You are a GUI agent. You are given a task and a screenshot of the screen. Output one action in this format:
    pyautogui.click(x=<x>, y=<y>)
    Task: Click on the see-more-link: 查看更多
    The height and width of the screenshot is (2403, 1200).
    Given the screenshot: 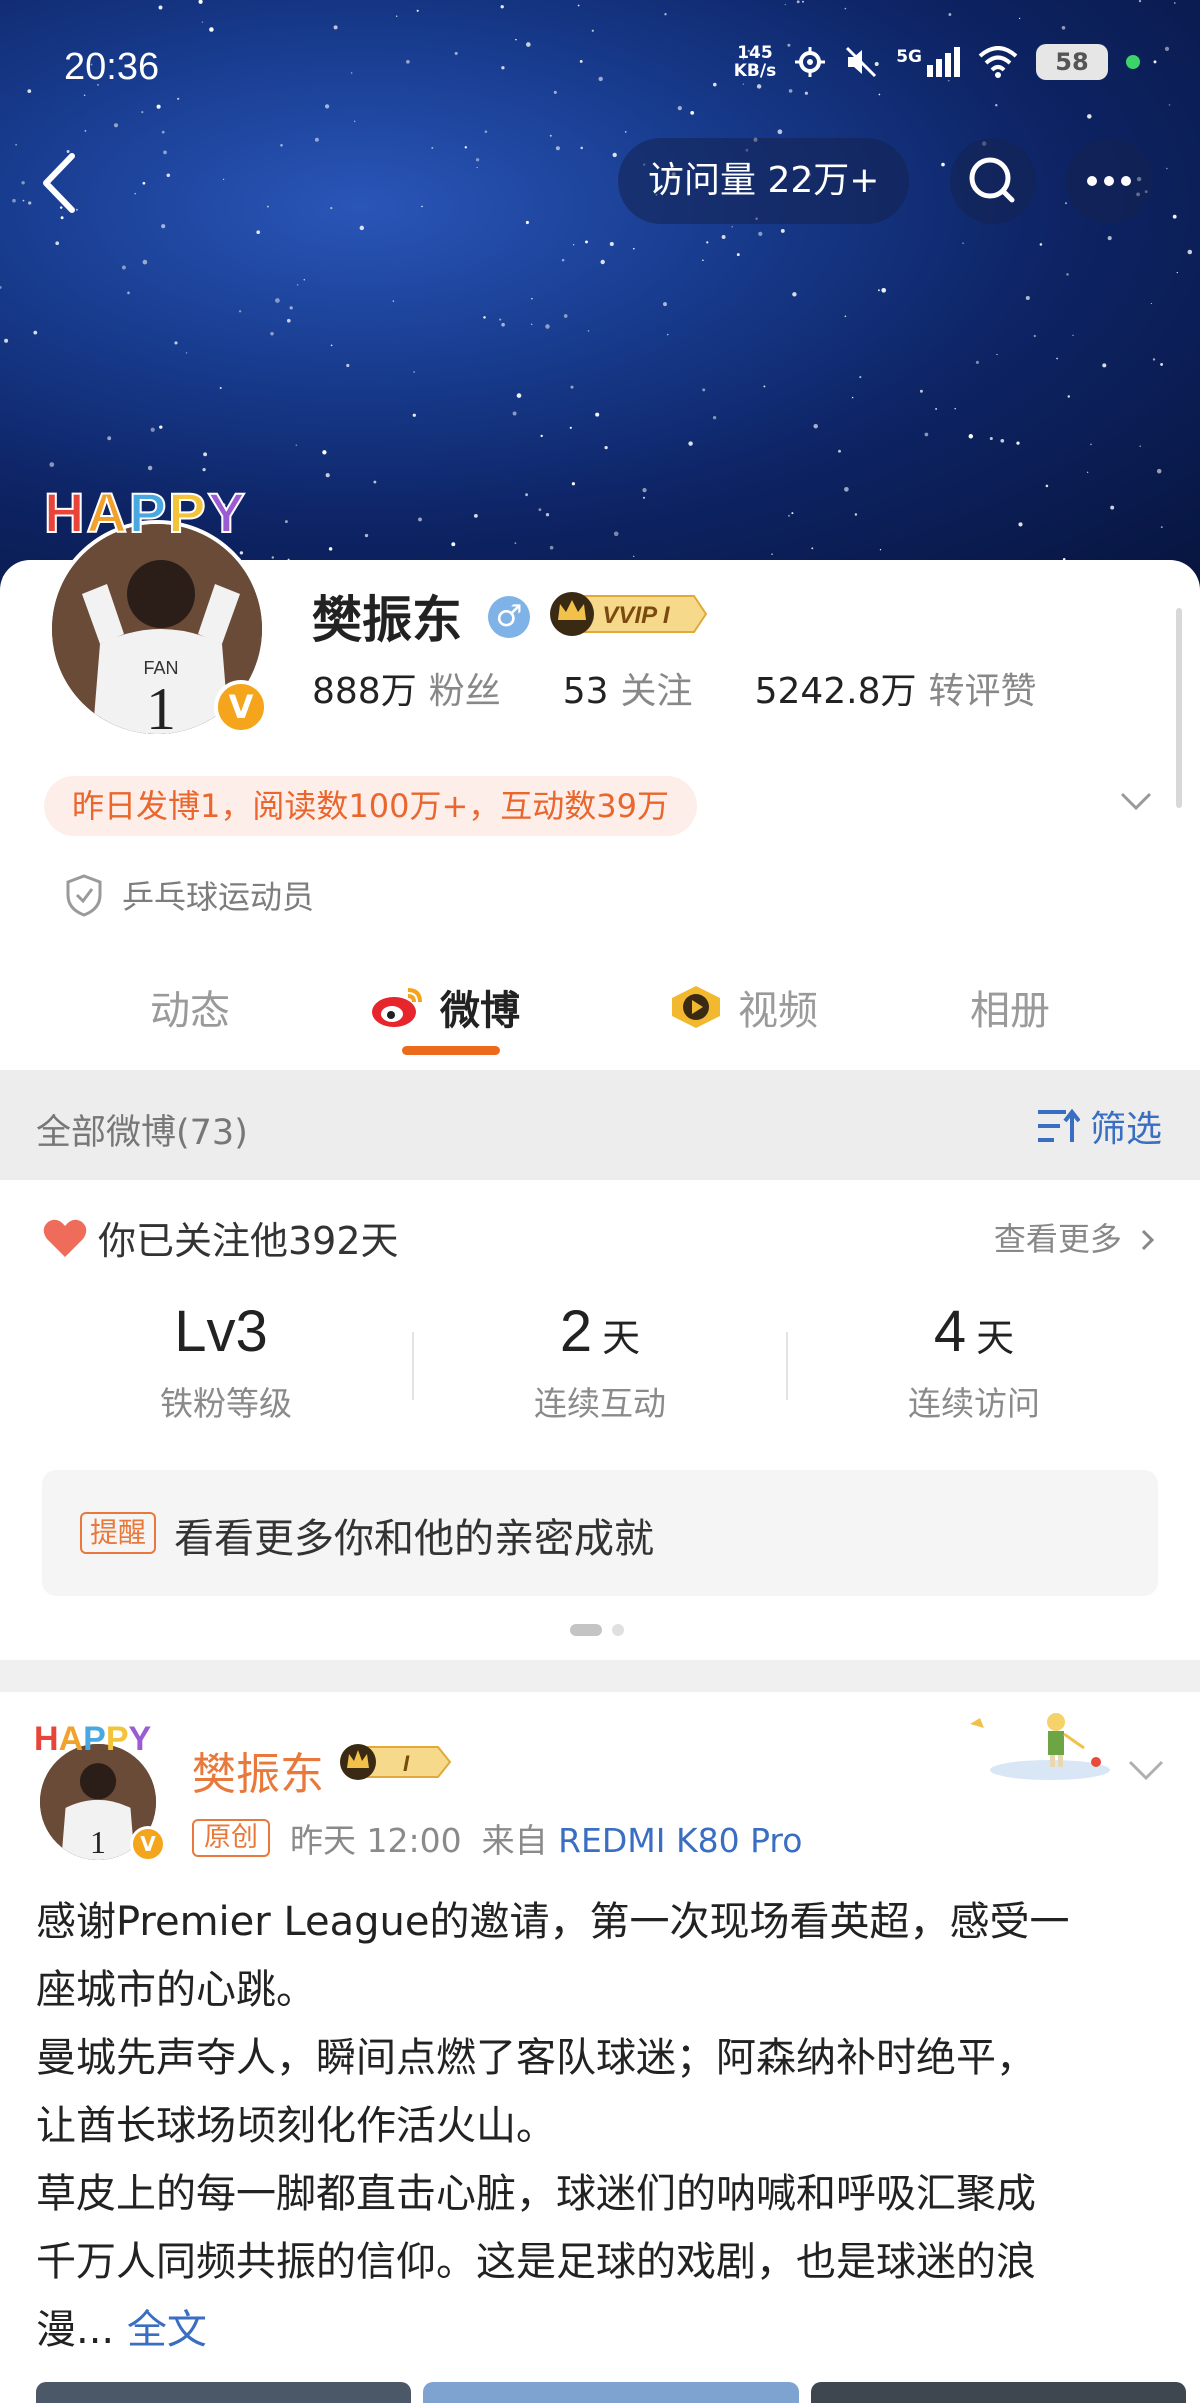 What is the action you would take?
    pyautogui.click(x=1076, y=1237)
    